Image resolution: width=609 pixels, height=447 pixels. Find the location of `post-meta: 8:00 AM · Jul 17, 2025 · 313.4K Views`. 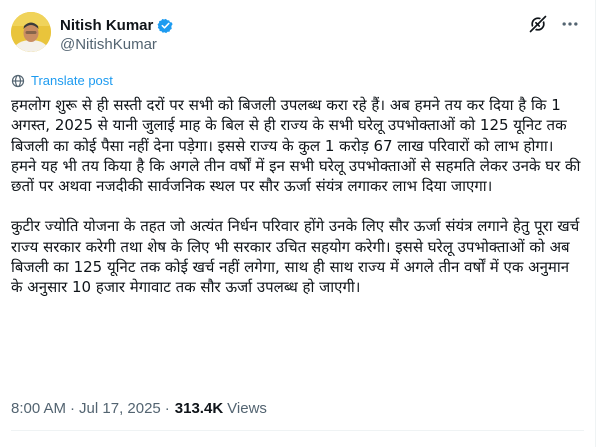

post-meta: 8:00 AM · Jul 17, 2025 · 313.4K Views is located at coordinates (139, 408).